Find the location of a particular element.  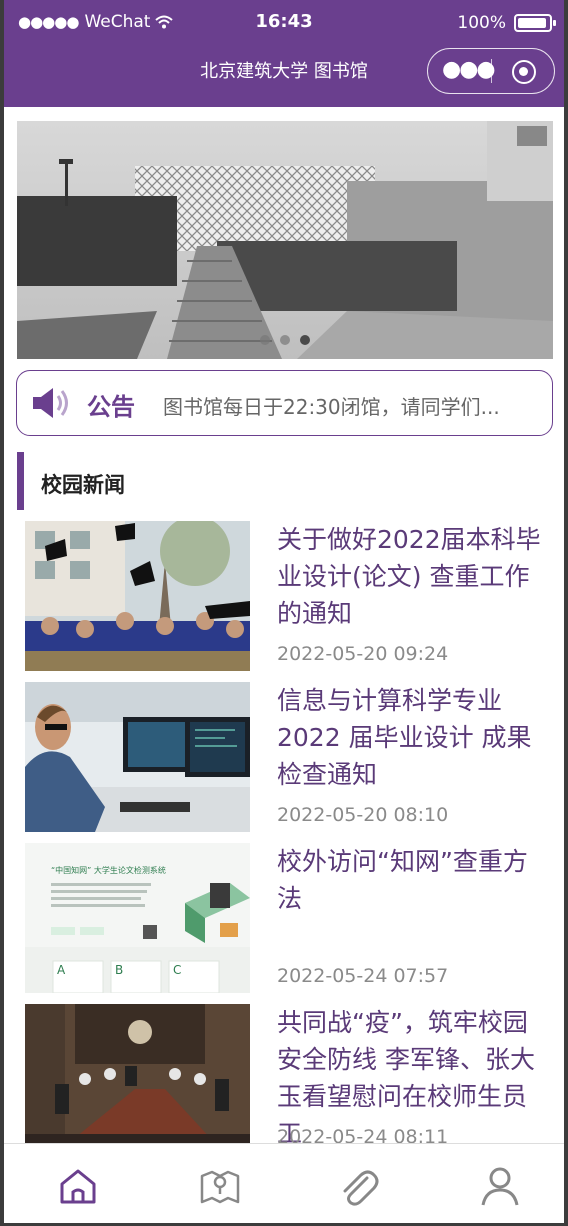

section-title: 校园新闻 is located at coordinates (83, 485).